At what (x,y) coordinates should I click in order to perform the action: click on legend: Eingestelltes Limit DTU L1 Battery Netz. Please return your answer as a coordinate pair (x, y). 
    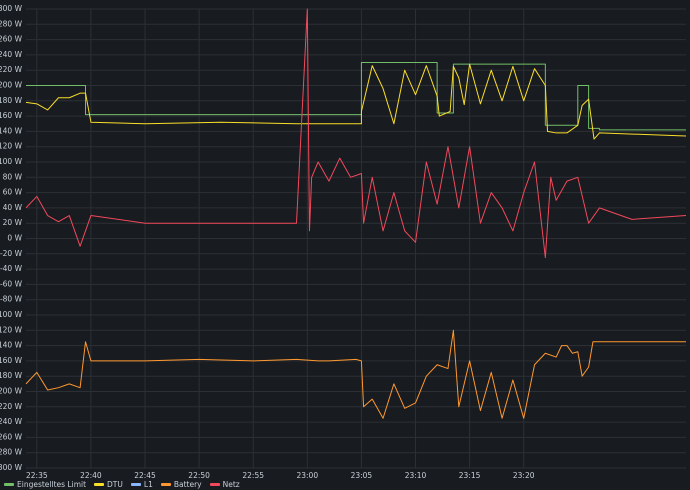
    Looking at the image, I should click on (122, 484).